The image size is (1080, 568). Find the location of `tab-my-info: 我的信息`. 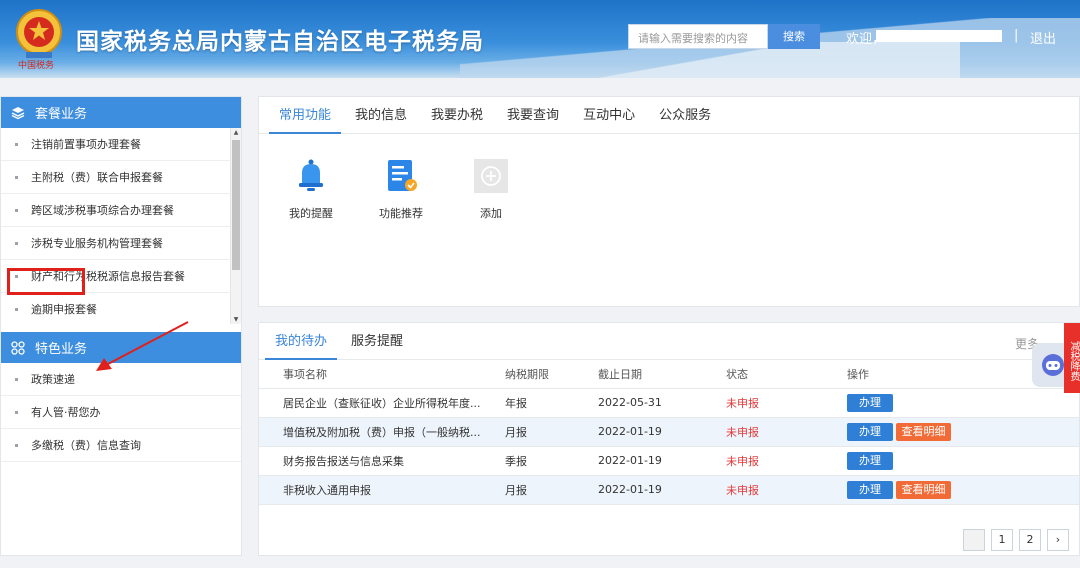

tab-my-info: 我的信息 is located at coordinates (381, 115).